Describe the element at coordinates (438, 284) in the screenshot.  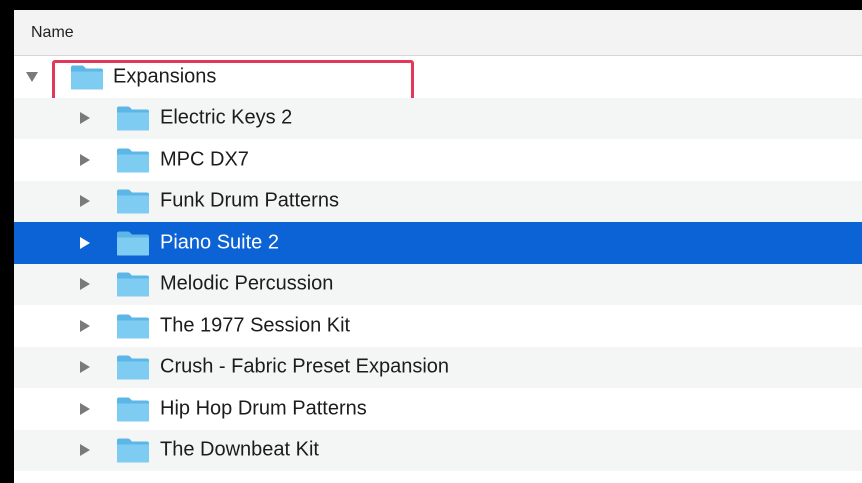
I see `list-item-melodic-percussion: Melodic Percussion` at that location.